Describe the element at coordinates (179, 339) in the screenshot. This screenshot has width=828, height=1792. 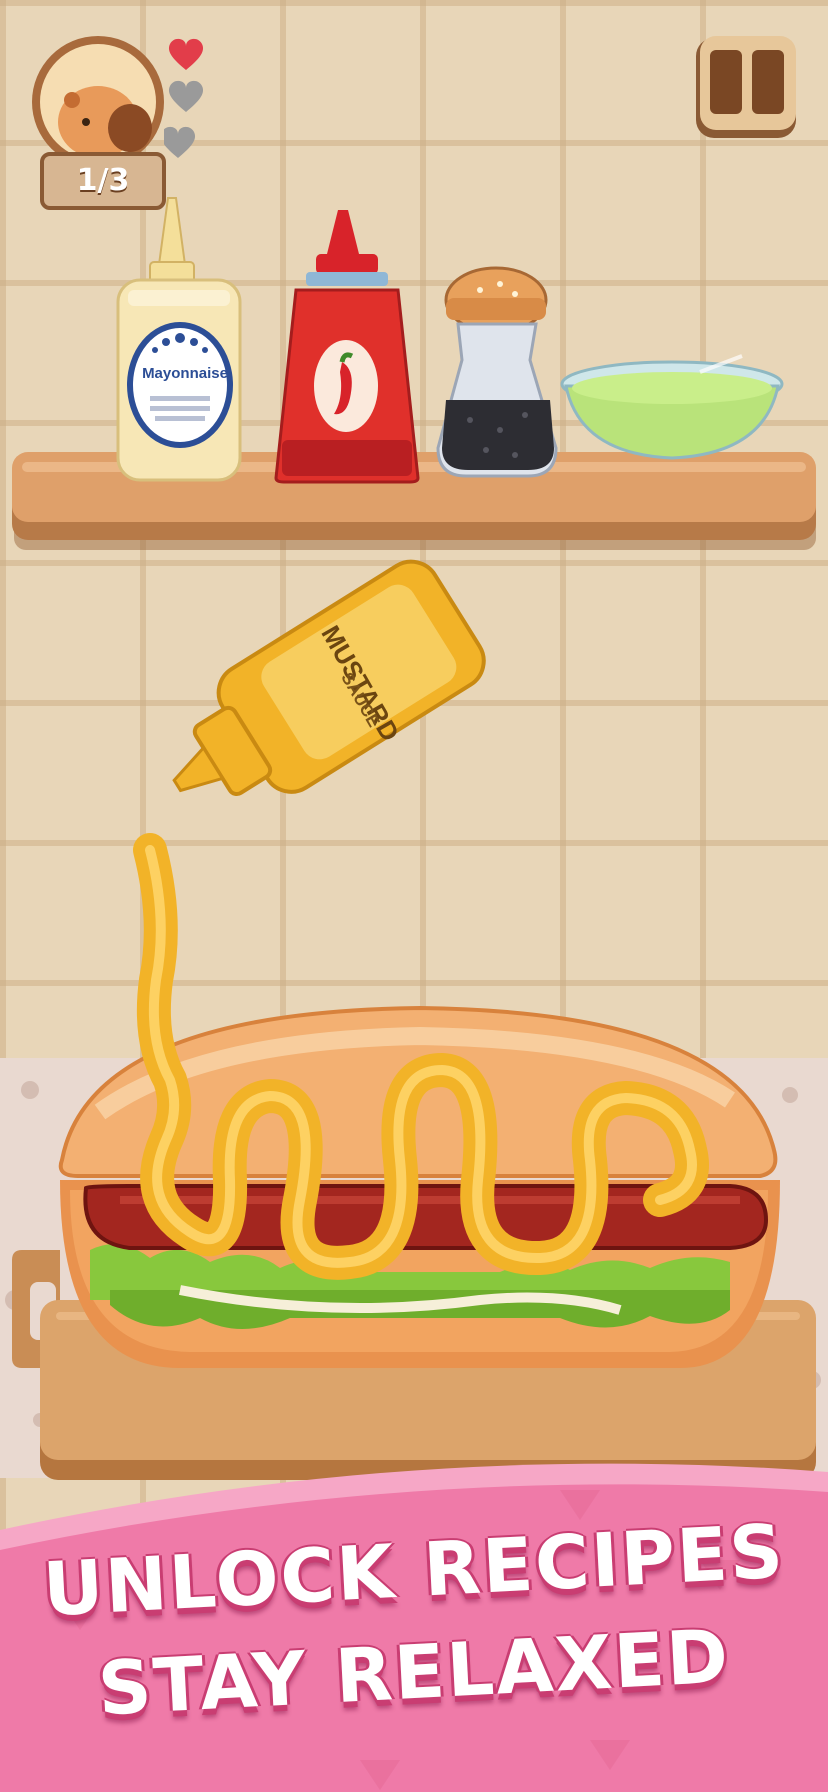
I see `mayonnaise-bottle` at that location.